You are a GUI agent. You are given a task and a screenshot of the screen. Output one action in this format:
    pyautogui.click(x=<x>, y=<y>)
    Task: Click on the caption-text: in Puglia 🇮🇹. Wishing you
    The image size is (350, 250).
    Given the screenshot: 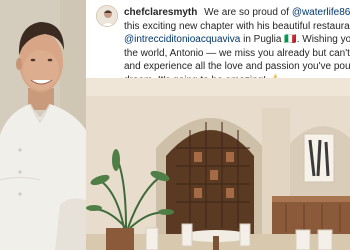 What is the action you would take?
    pyautogui.click(x=295, y=39)
    